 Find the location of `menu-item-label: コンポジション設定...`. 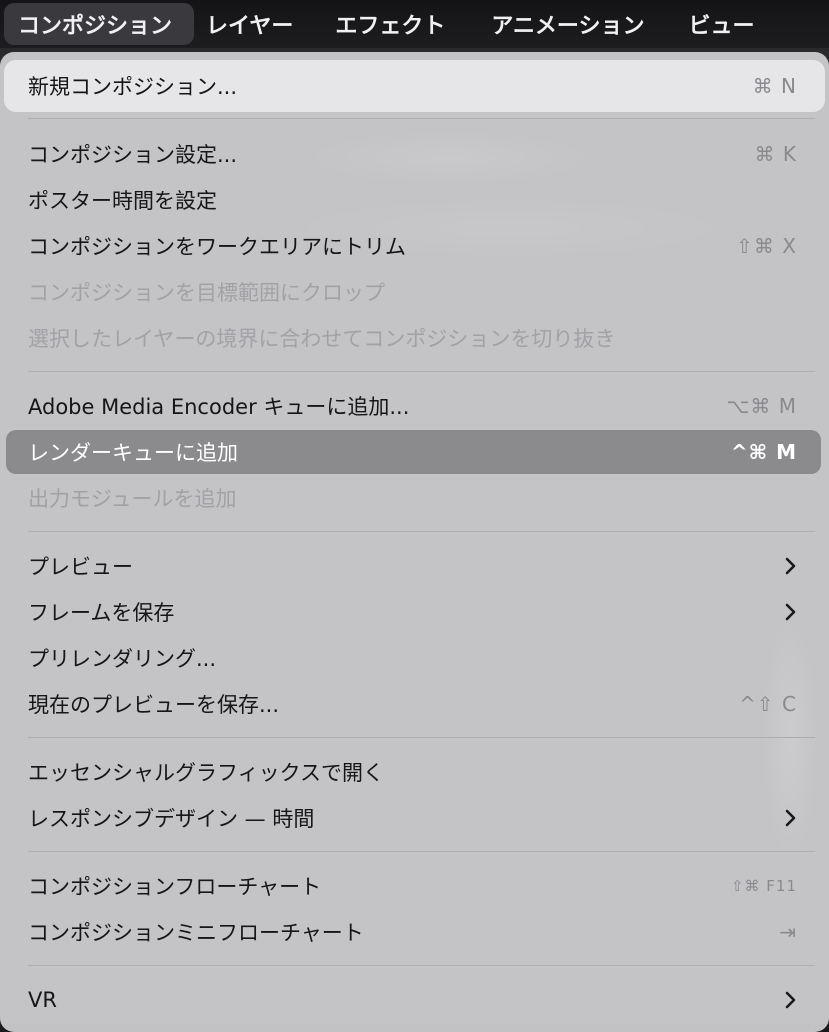

menu-item-label: コンポジション設定... is located at coordinates (133, 155).